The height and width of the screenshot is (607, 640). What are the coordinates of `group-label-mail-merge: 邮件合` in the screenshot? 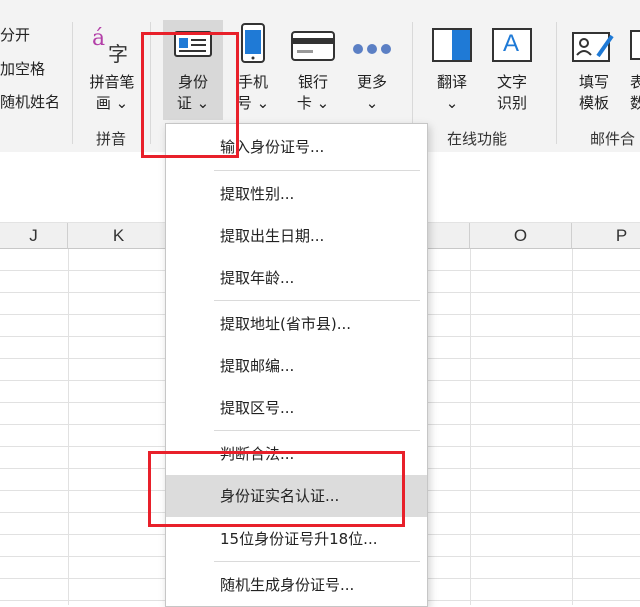 It's located at (613, 139).